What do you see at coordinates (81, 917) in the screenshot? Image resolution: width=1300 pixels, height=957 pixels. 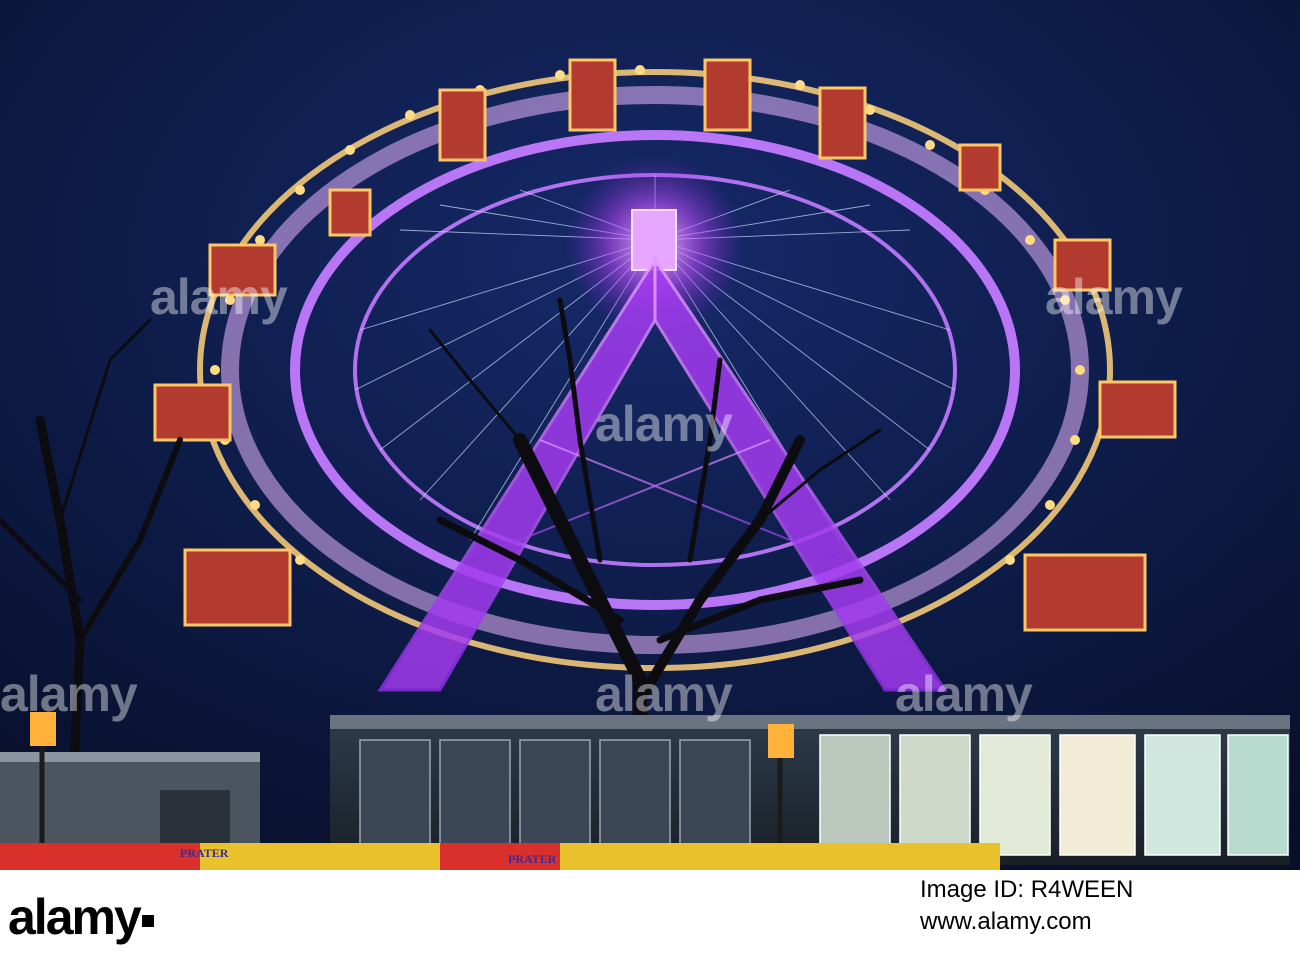 I see `alamy-logo: alamy` at bounding box center [81, 917].